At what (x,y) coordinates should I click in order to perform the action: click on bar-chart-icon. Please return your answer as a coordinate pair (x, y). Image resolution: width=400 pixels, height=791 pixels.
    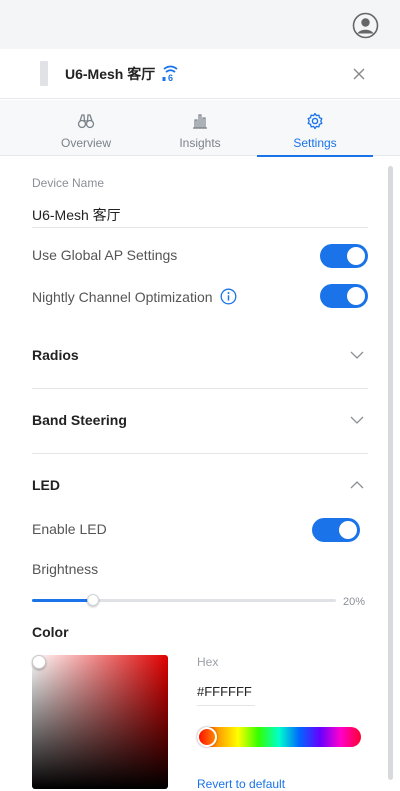
    Looking at the image, I should click on (200, 121).